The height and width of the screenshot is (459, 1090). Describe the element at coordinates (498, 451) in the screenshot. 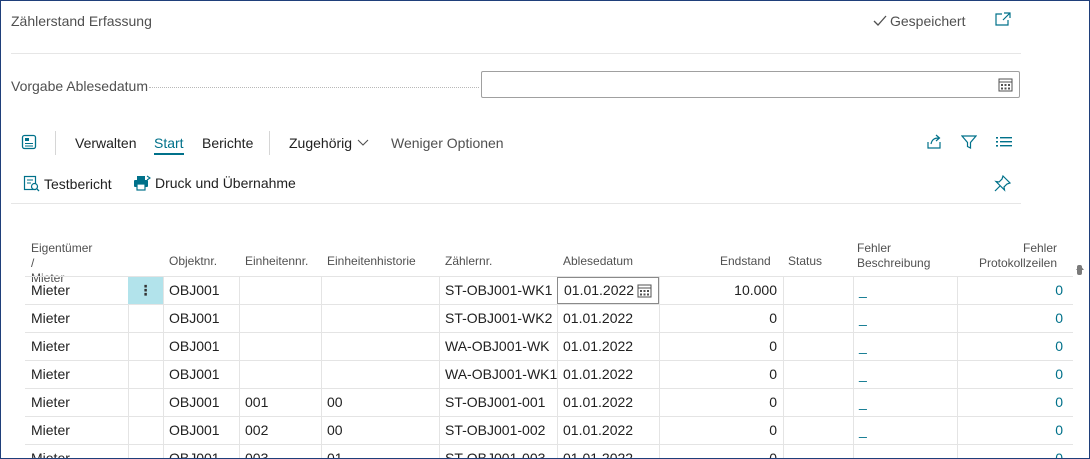

I see `cell-zaehlernr: ST-OBJ001-003` at that location.